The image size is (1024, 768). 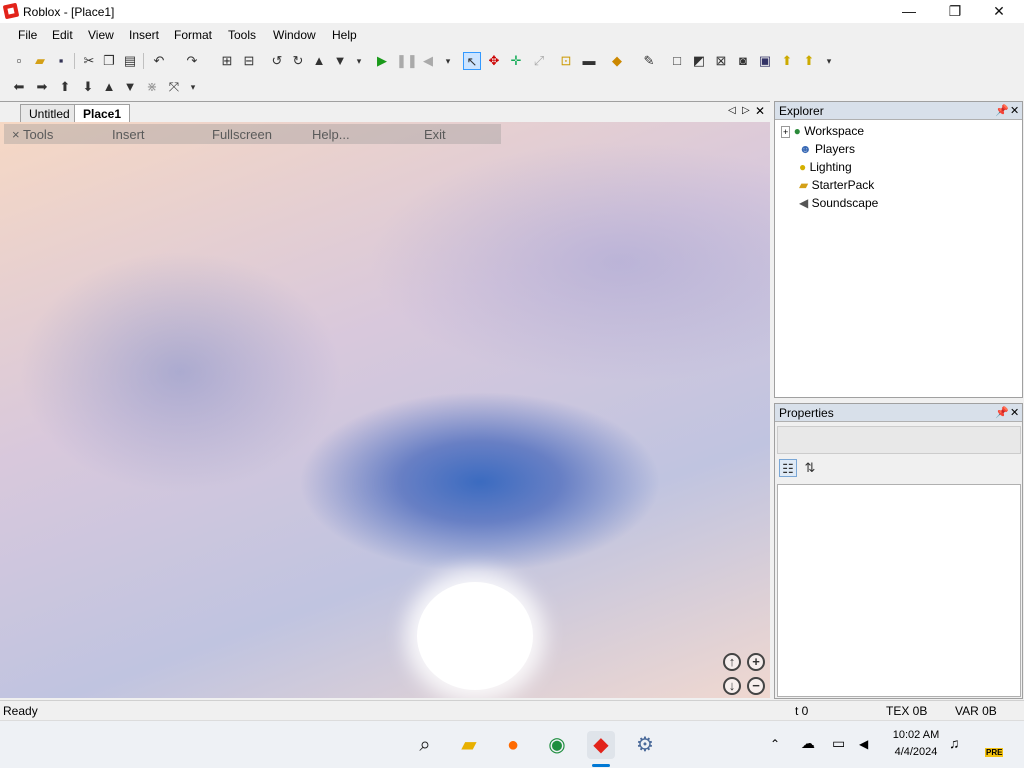 I want to click on anchor-icon: ▬, so click(x=589, y=61).